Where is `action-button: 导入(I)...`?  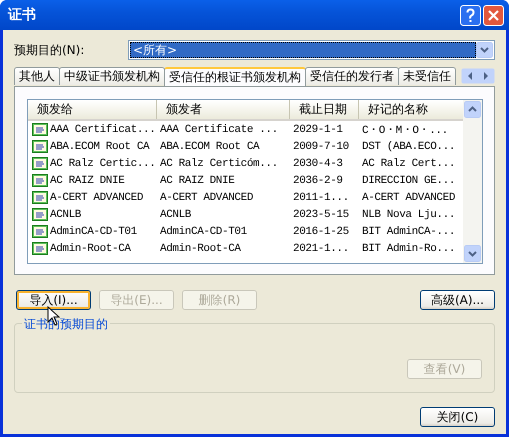 action-button: 导入(I)... is located at coordinates (53, 300).